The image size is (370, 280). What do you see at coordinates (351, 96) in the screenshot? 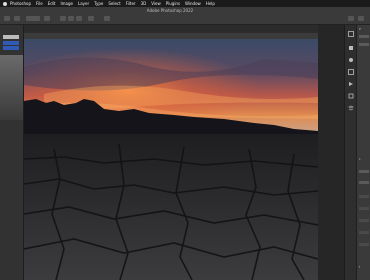
I see `adjustments-icon` at bounding box center [351, 96].